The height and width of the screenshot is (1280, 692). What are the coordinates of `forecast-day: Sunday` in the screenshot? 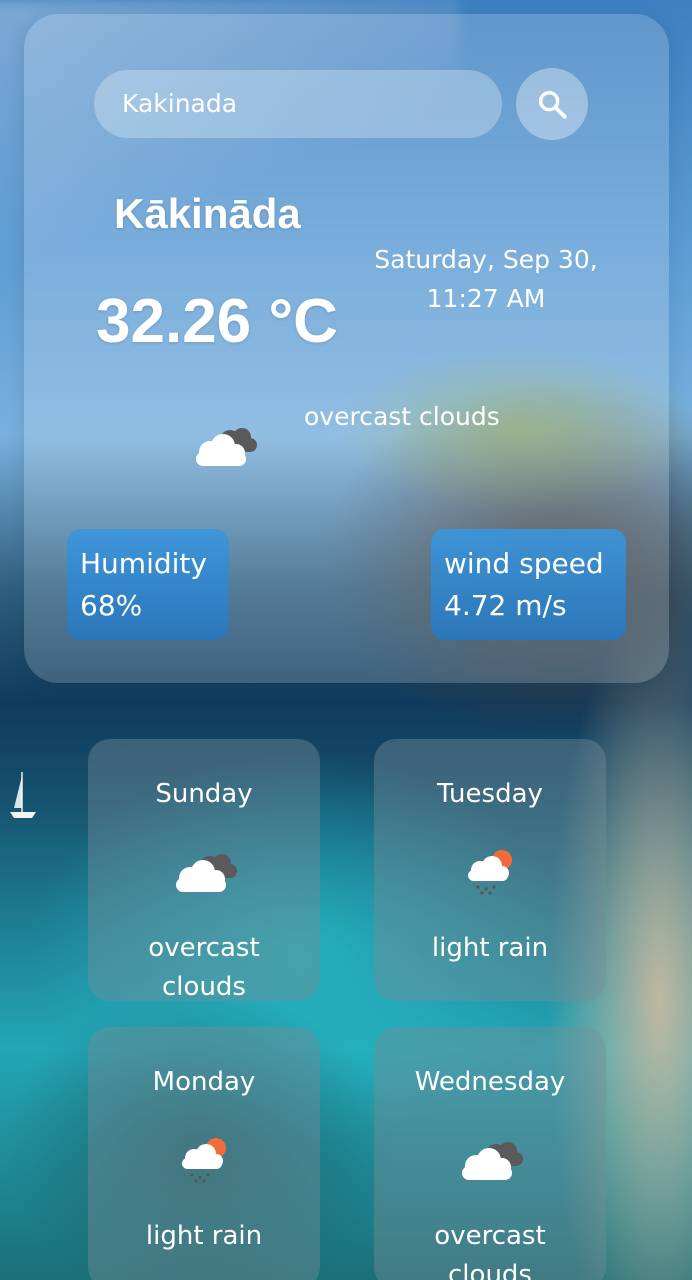 It's located at (204, 794).